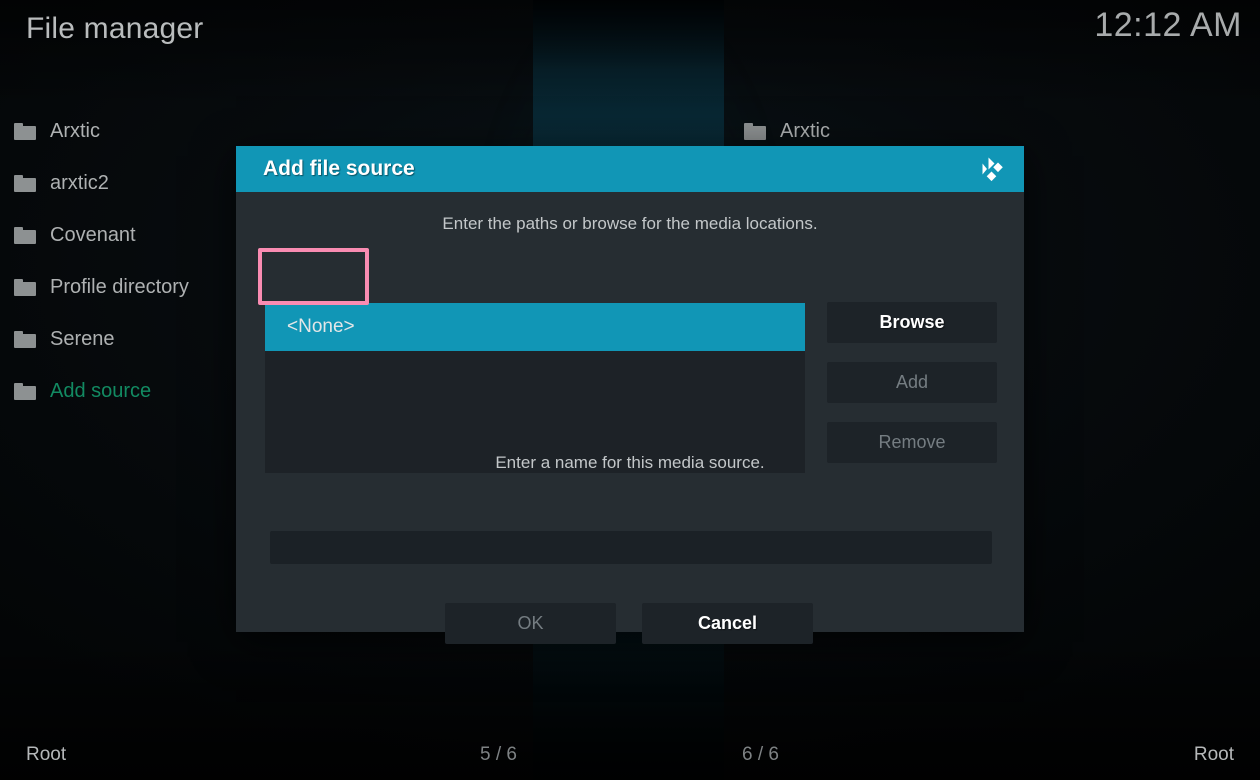 This screenshot has width=1260, height=780. I want to click on file-row-label: Serene, so click(82, 338).